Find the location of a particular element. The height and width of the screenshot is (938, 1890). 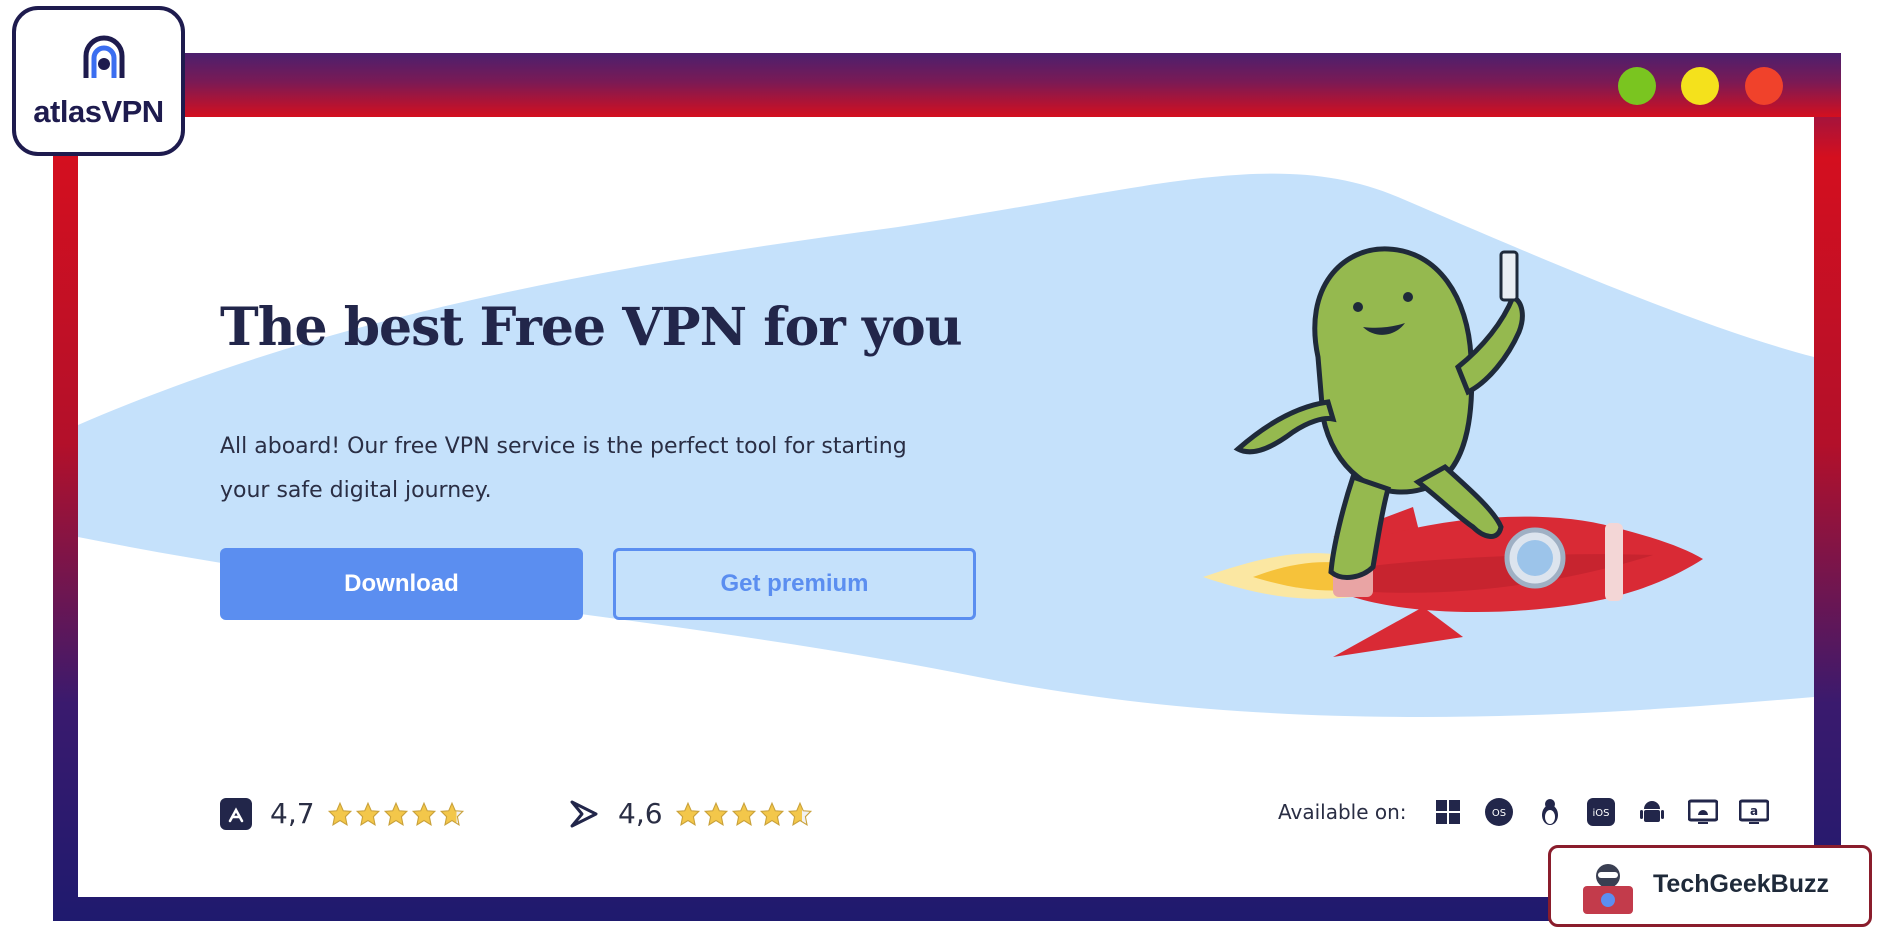

svg-text: OS is located at coordinates (1498, 813).